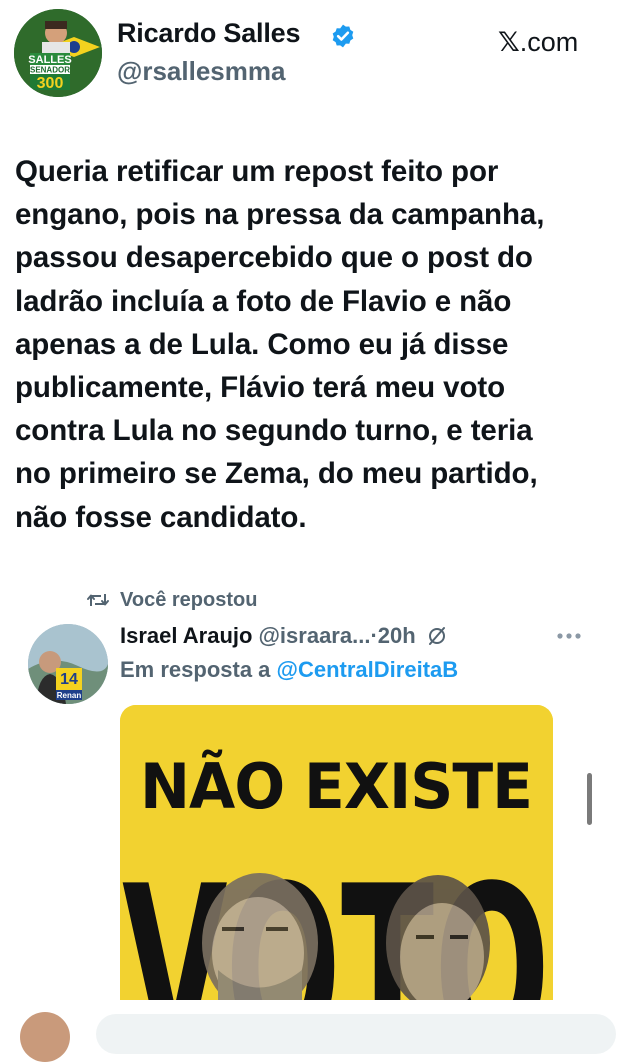 This screenshot has width=634, height=1062. I want to click on repost-label: Você repostou, so click(189, 599).